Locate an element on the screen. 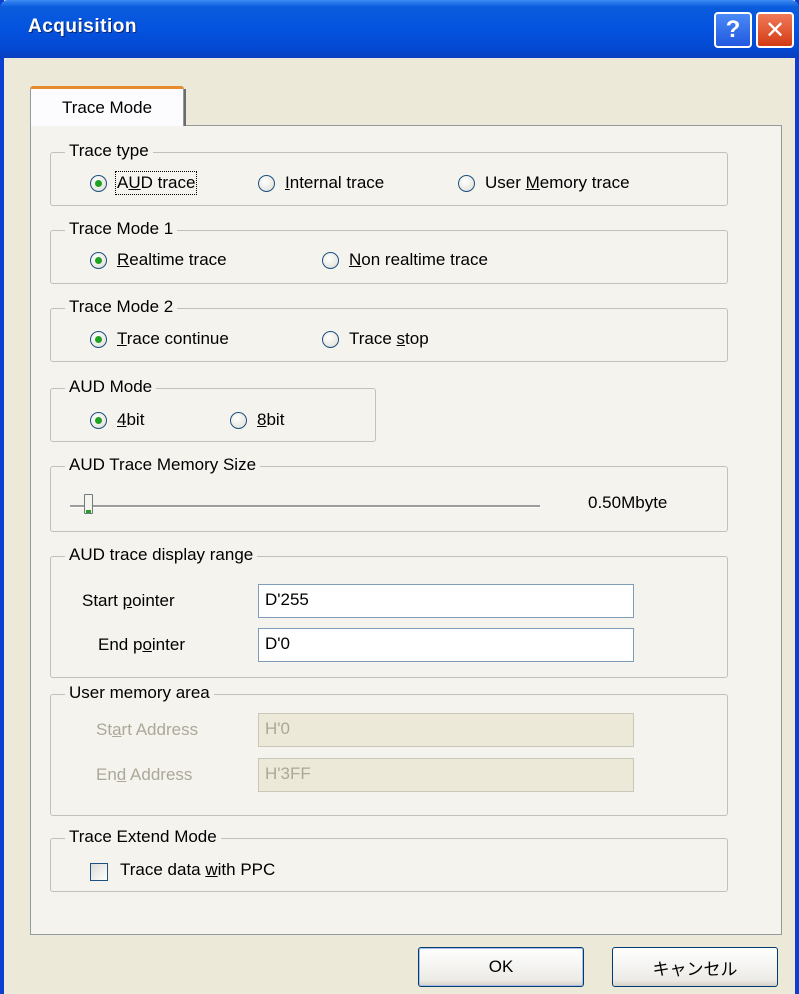 This screenshot has height=994, width=799. title-bar: Acquisition ? ✕ is located at coordinates (399, 29).